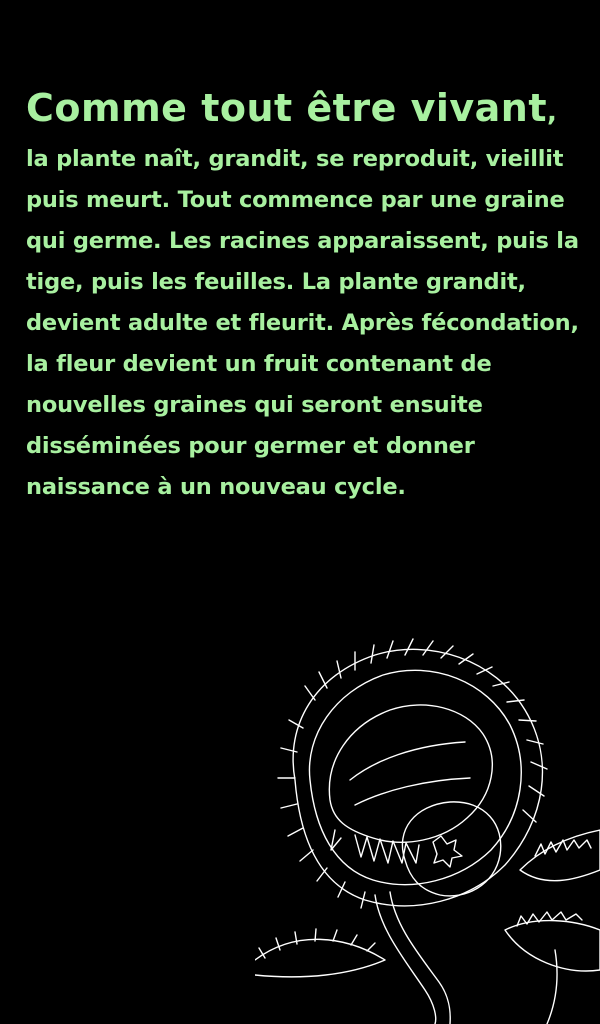 The width and height of the screenshot is (600, 1024). I want to click on leaf-right-lower-serration, so click(549, 919).